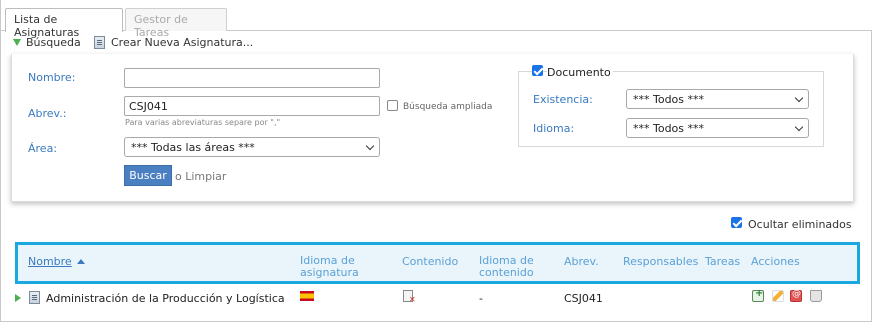 The image size is (872, 322). I want to click on document-label: Documento, so click(580, 72).